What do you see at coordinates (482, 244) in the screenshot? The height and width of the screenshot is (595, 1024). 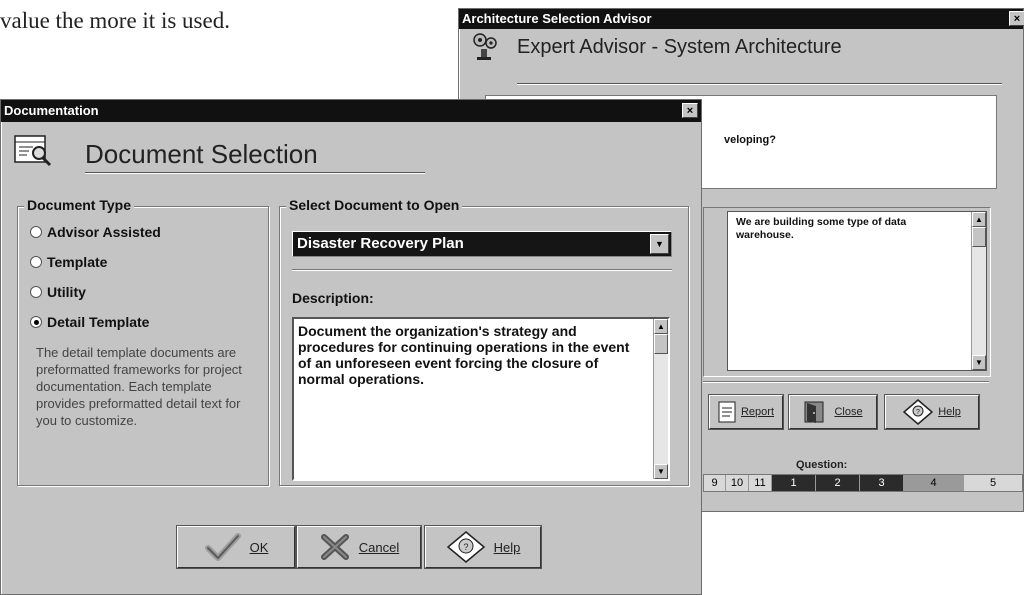 I see `document-dropdown: Disaster Recovery Plan ▼` at bounding box center [482, 244].